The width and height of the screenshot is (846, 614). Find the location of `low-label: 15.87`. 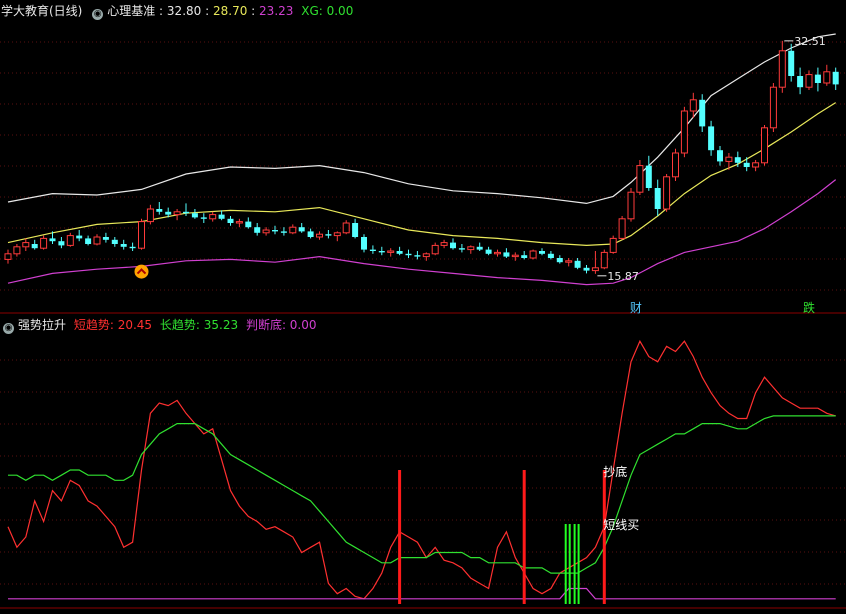

low-label: 15.87 is located at coordinates (623, 276).